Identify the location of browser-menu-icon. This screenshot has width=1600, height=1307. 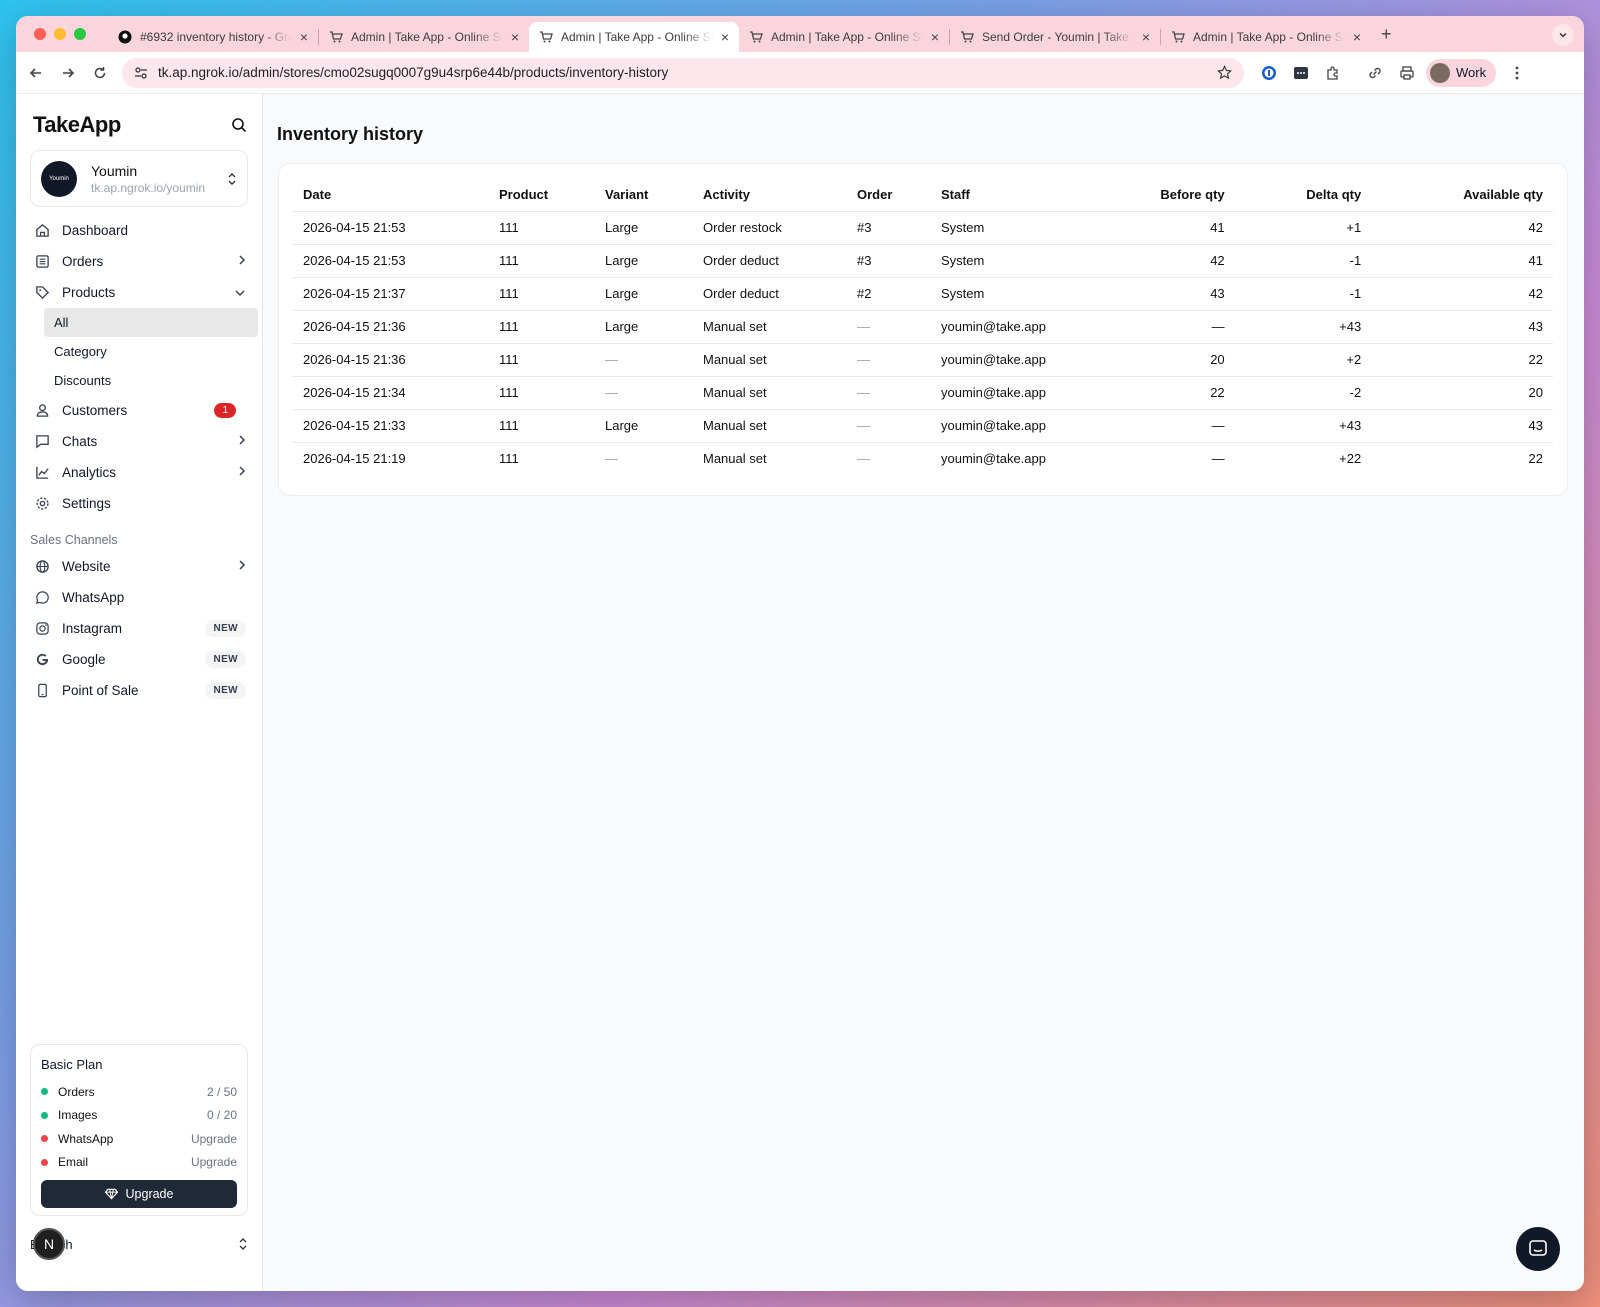
(1517, 73).